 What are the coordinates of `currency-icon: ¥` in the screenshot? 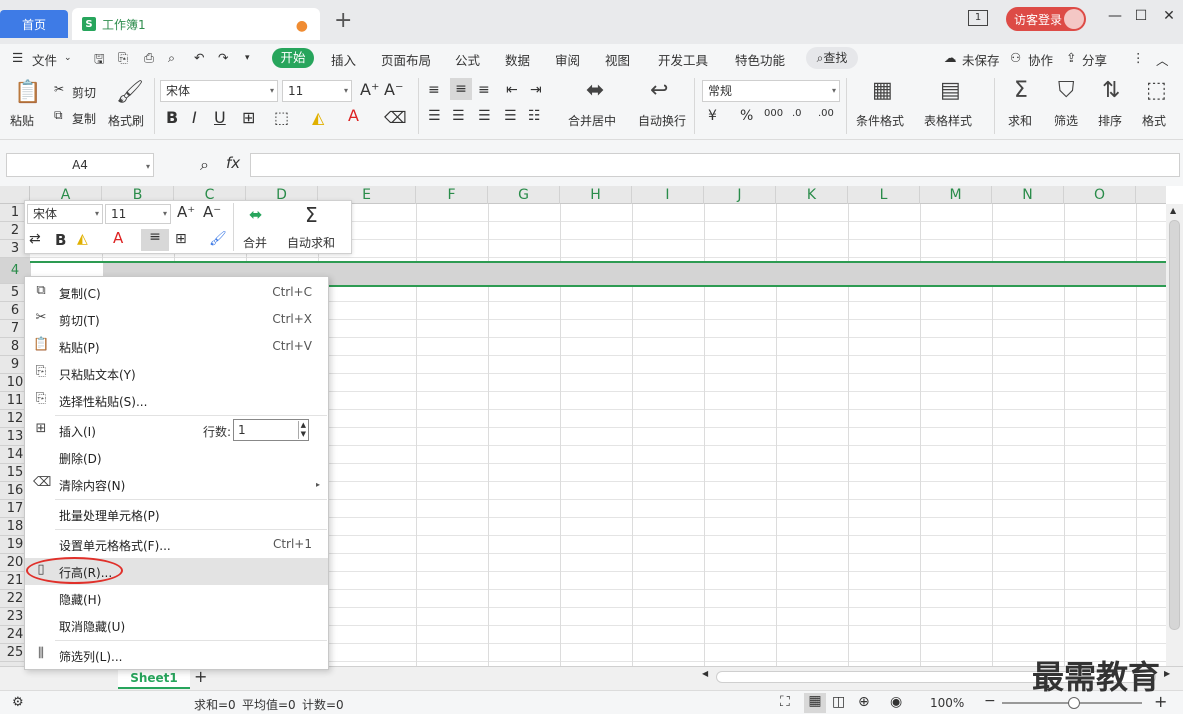 It's located at (712, 116).